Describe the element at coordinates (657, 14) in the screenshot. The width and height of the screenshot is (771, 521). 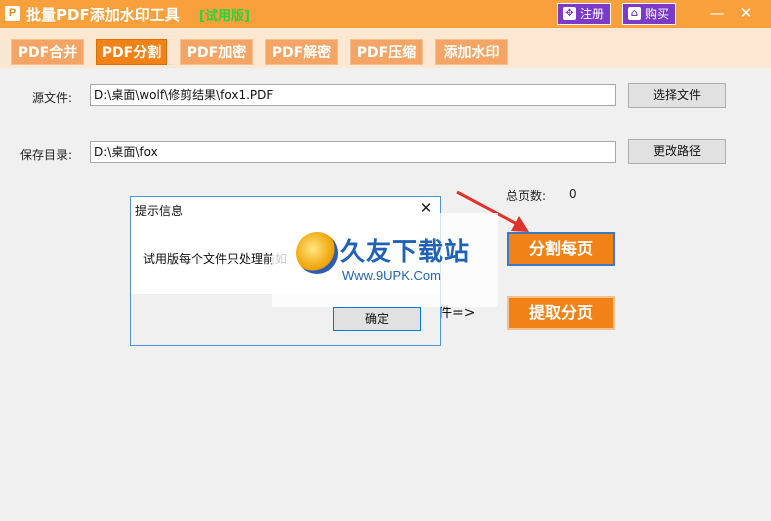
I see `buy-label: 购买` at that location.